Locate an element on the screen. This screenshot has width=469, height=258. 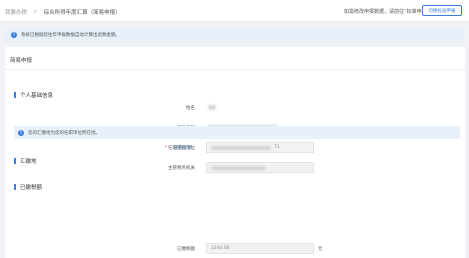
breadcrumb-current: 综合所得年度汇算（简易申报） is located at coordinates (82, 13).